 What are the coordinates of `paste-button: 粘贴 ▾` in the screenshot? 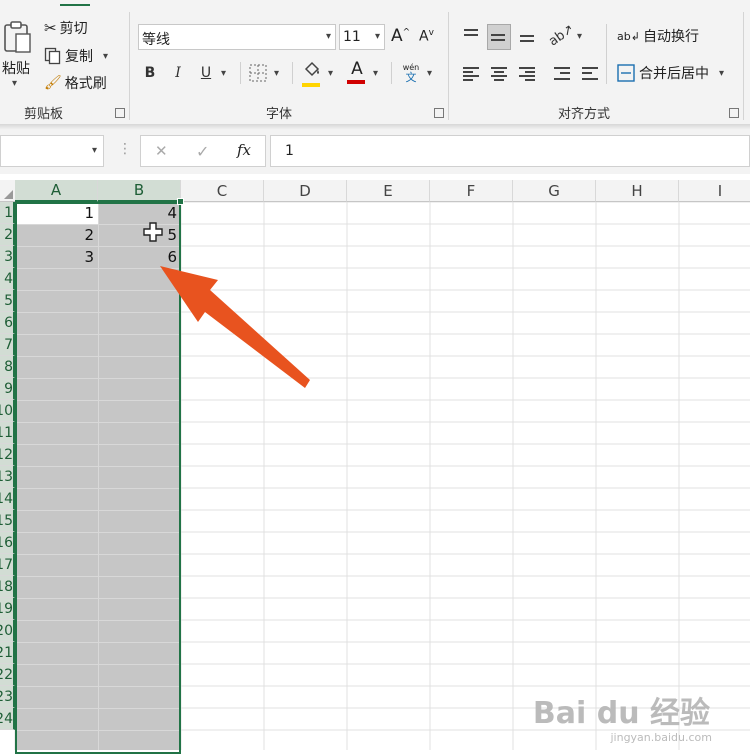 It's located at (18, 53).